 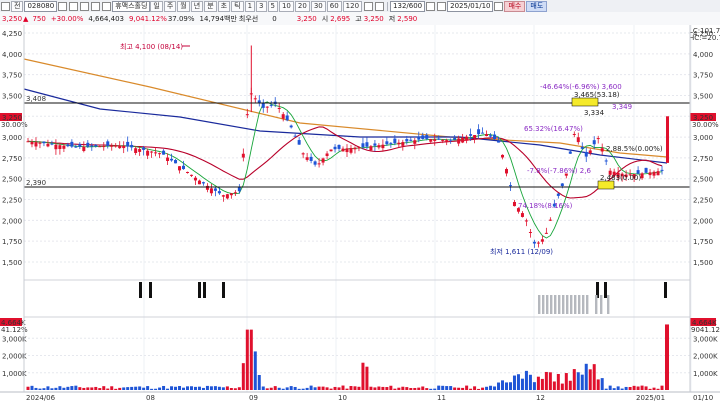 What do you see at coordinates (74, 6) in the screenshot?
I see `caret-down-icon` at bounding box center [74, 6].